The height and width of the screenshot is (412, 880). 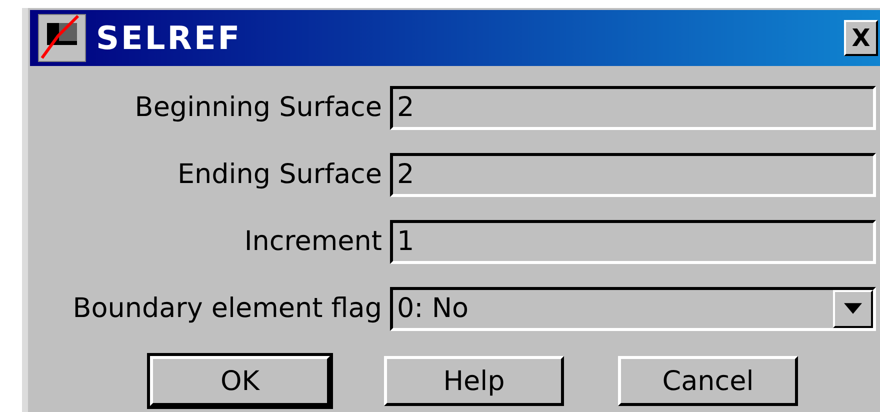 I want to click on close-button: X, so click(x=861, y=38).